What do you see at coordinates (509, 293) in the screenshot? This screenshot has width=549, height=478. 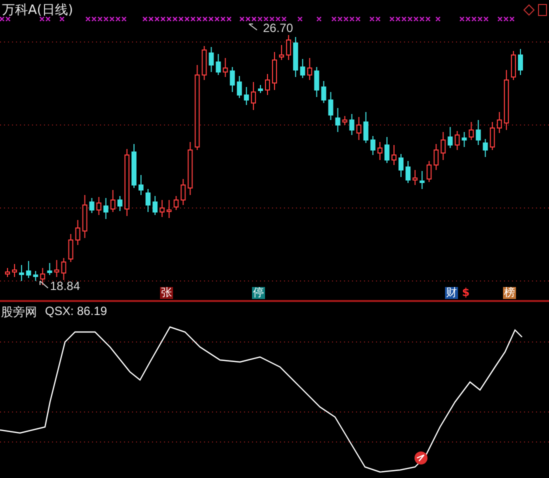 I see `event-marker: 榜` at bounding box center [509, 293].